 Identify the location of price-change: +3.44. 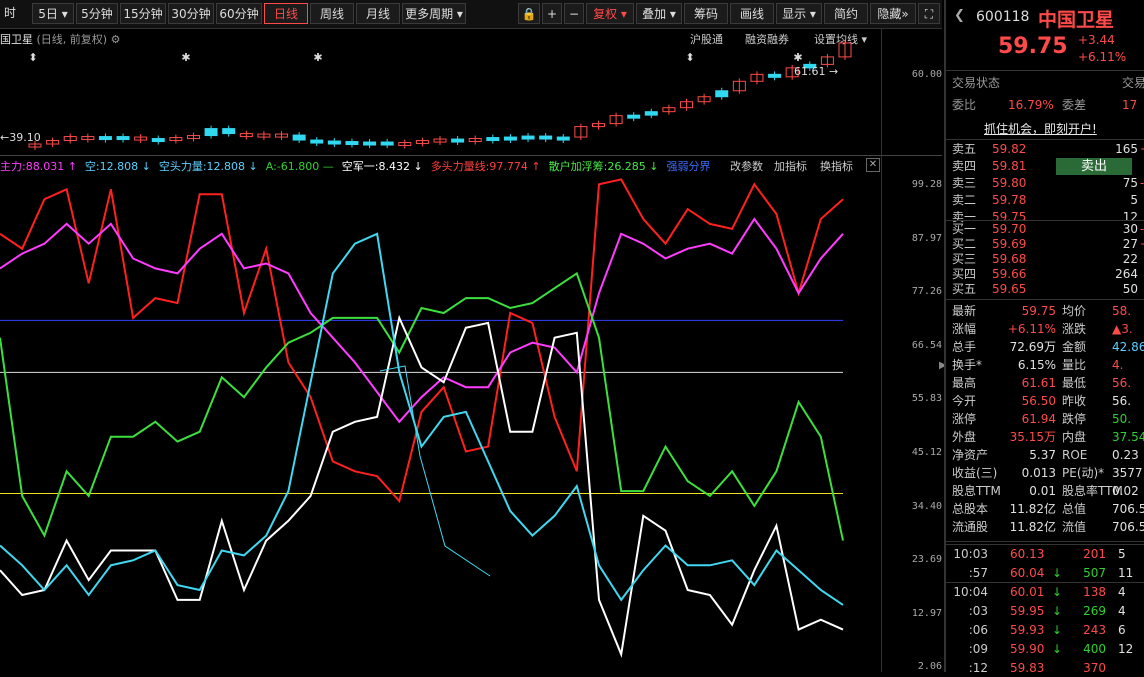
(1096, 40).